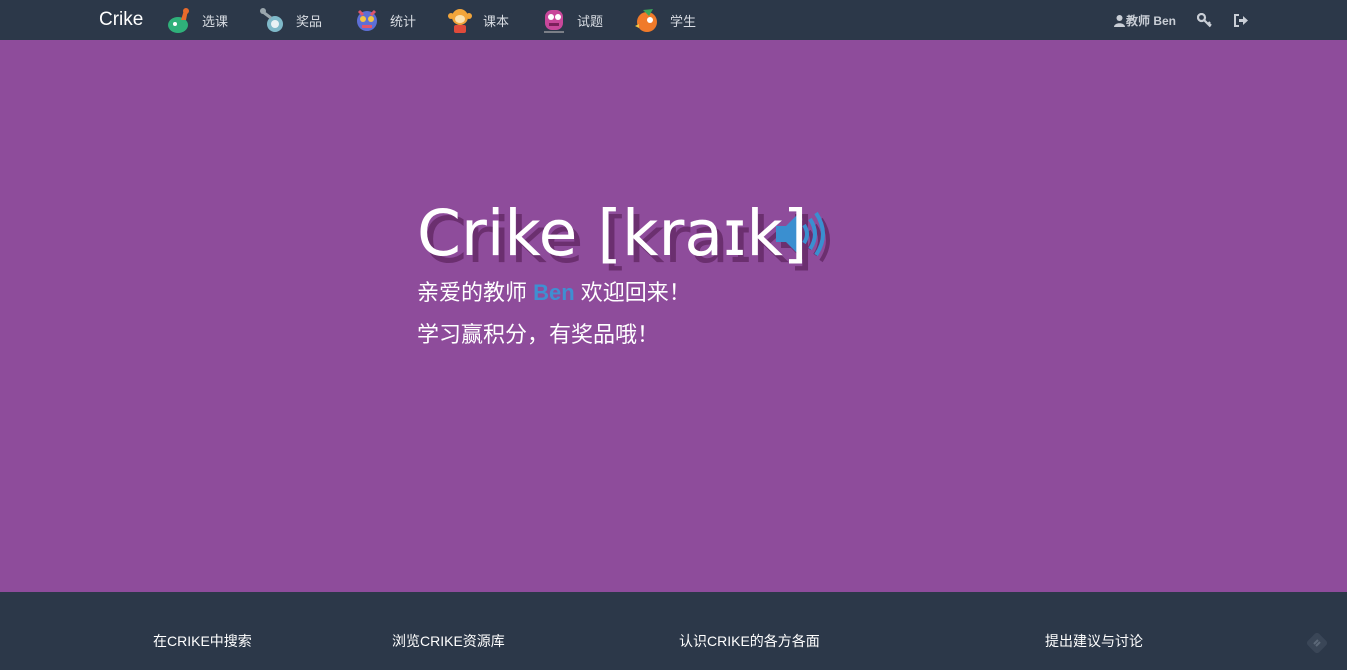  What do you see at coordinates (202, 641) in the screenshot?
I see `footer-link-search: 在CRIKE中搜索` at bounding box center [202, 641].